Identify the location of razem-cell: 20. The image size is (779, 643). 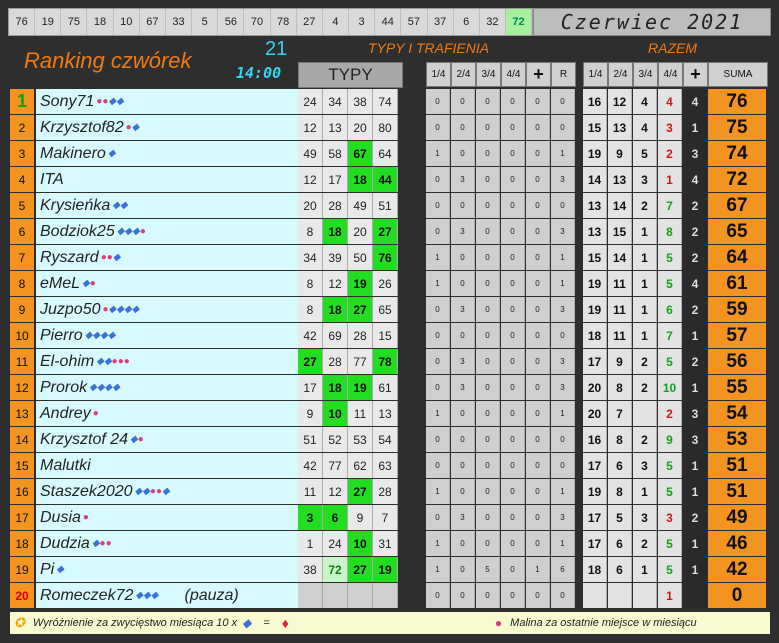
(595, 413).